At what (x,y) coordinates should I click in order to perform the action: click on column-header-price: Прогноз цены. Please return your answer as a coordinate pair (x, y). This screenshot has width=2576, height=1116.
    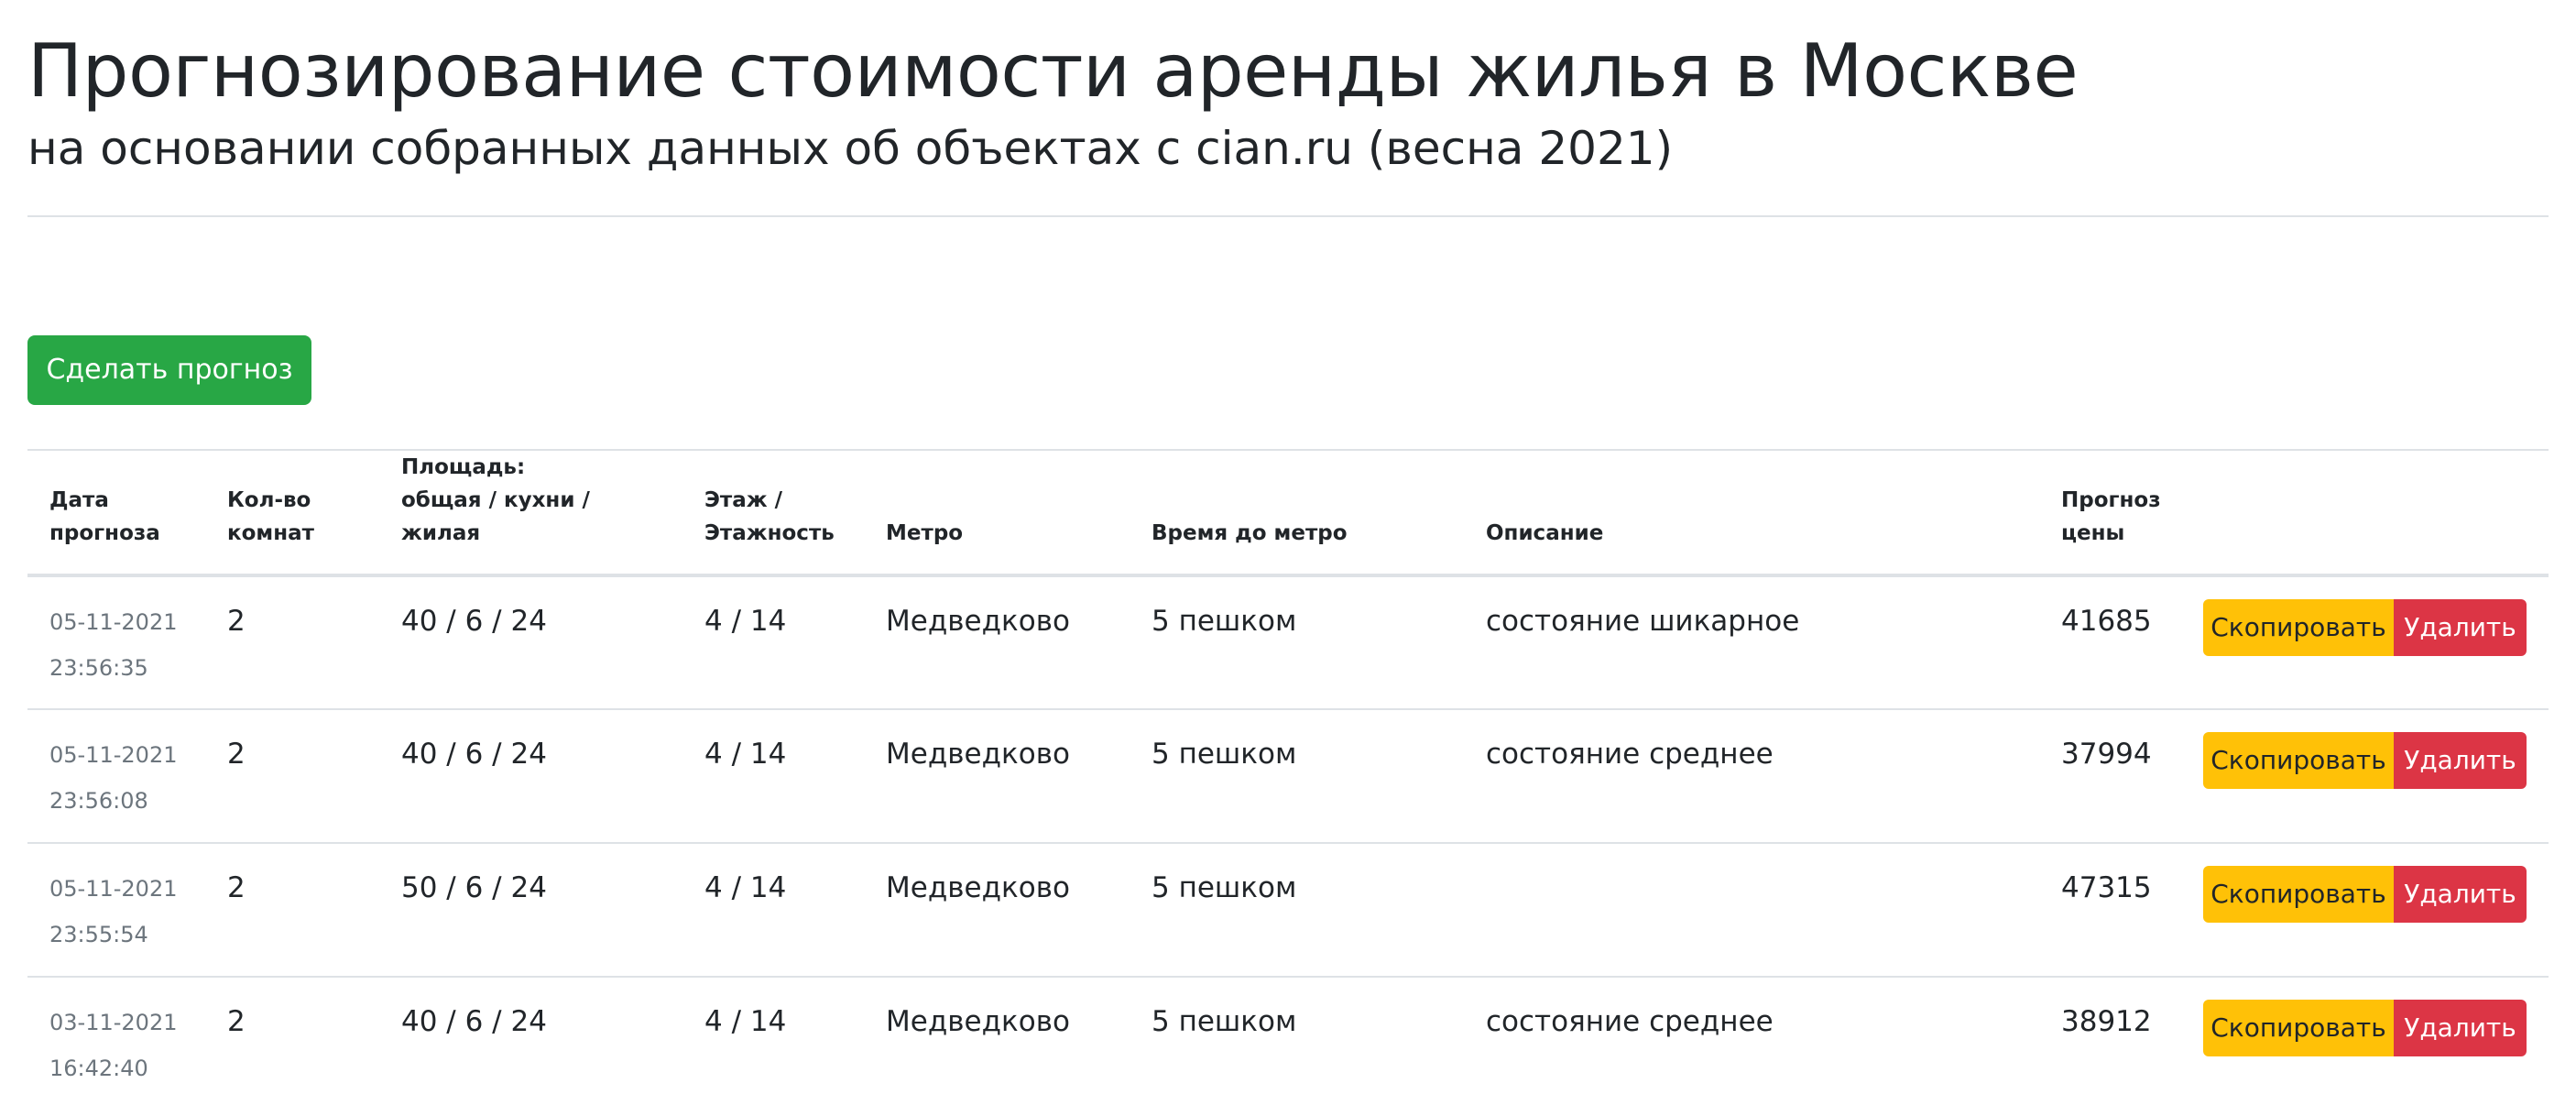
    Looking at the image, I should click on (2109, 513).